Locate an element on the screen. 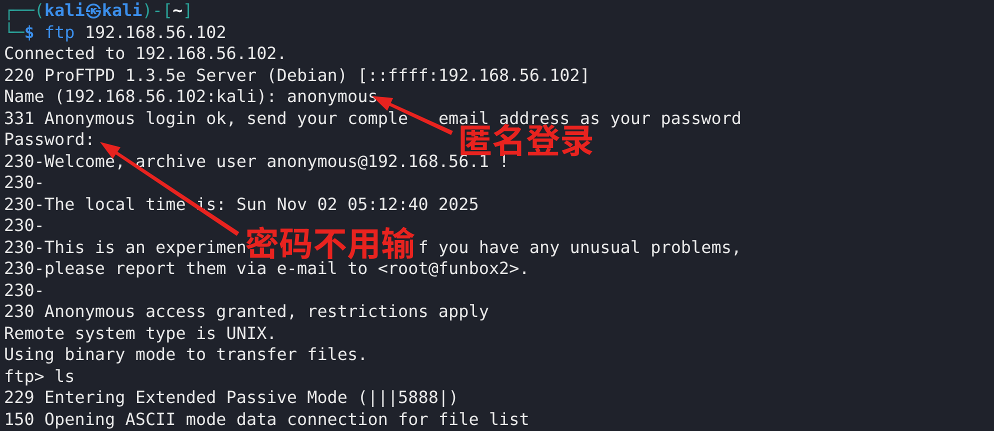 The image size is (994, 431). prompt-bracket: ] is located at coordinates (187, 10).